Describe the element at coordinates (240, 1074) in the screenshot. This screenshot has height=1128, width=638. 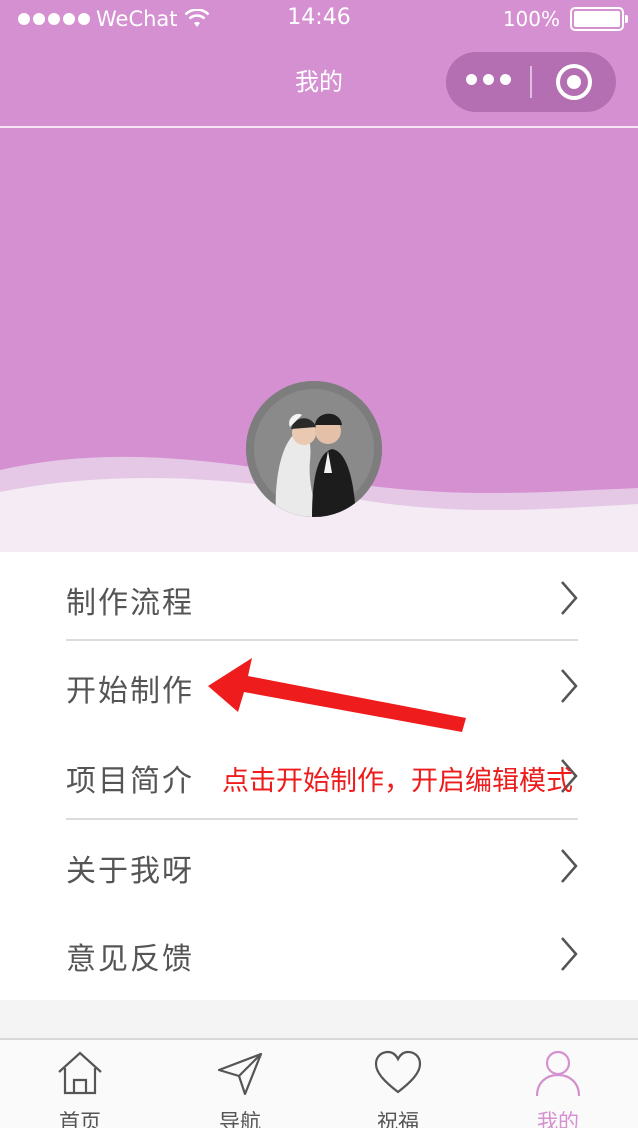
I see `navigation-icon` at that location.